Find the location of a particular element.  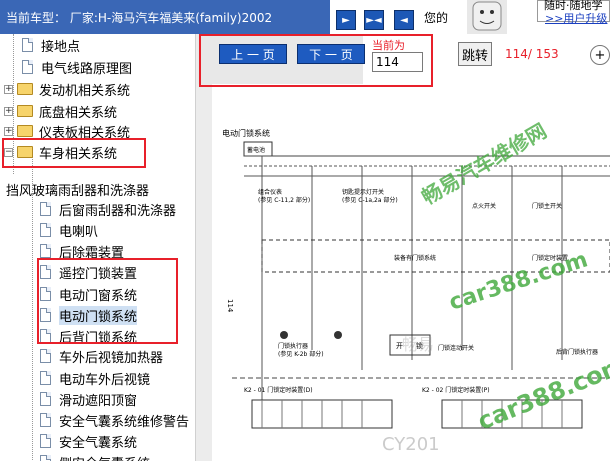

tree-item-power-mirror: 电动车外后视镜 is located at coordinates (95, 378).